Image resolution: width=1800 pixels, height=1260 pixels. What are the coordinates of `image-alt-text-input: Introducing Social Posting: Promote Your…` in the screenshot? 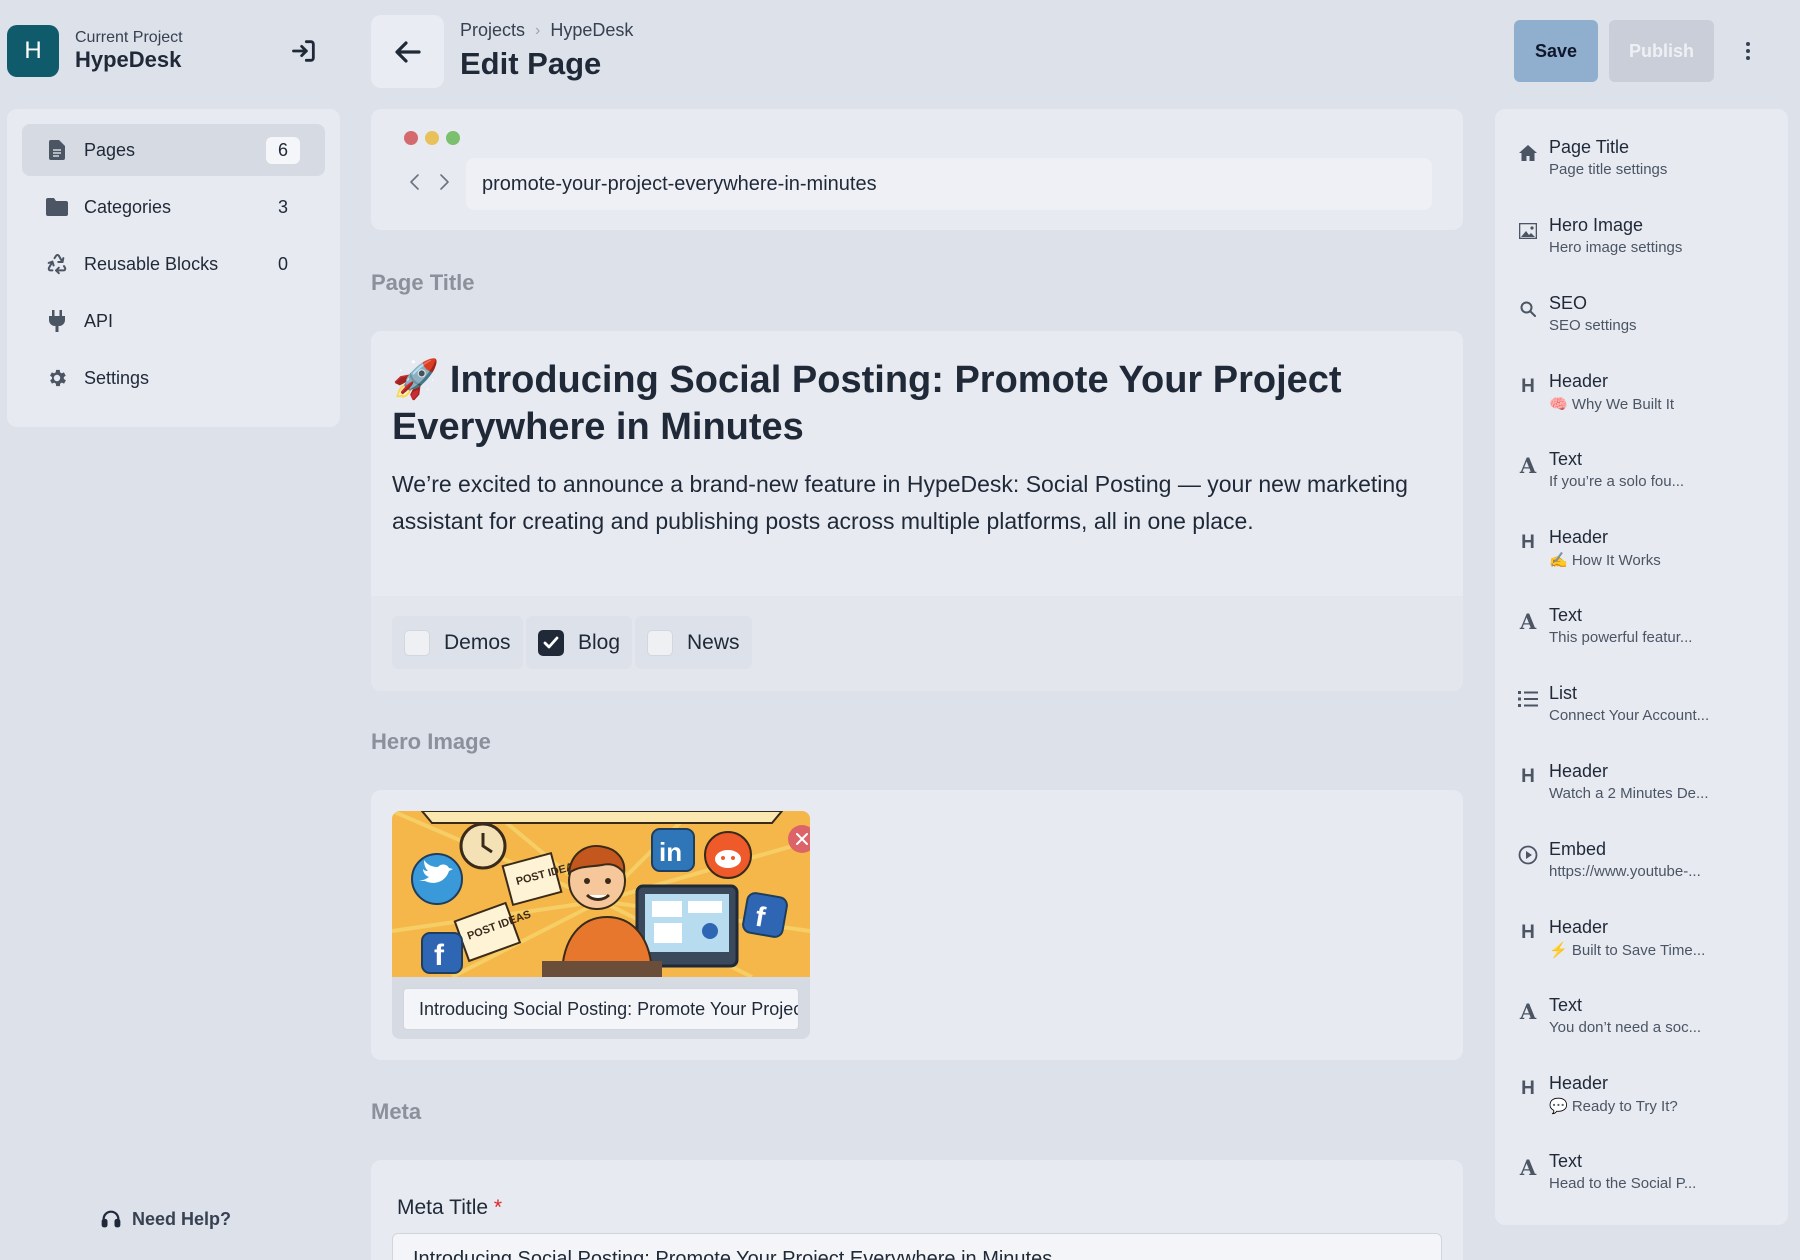 It's located at (601, 1009).